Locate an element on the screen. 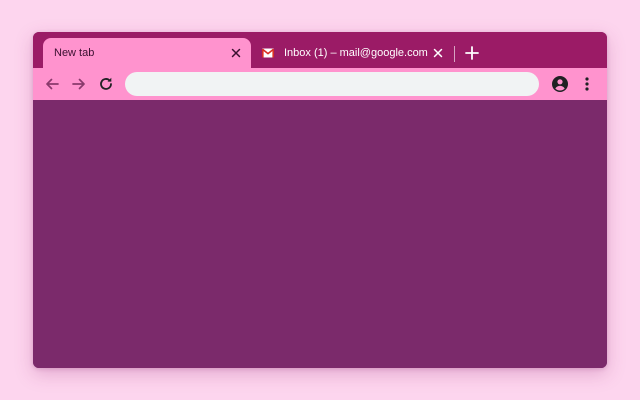 The image size is (640, 400). reload-icon is located at coordinates (106, 84).